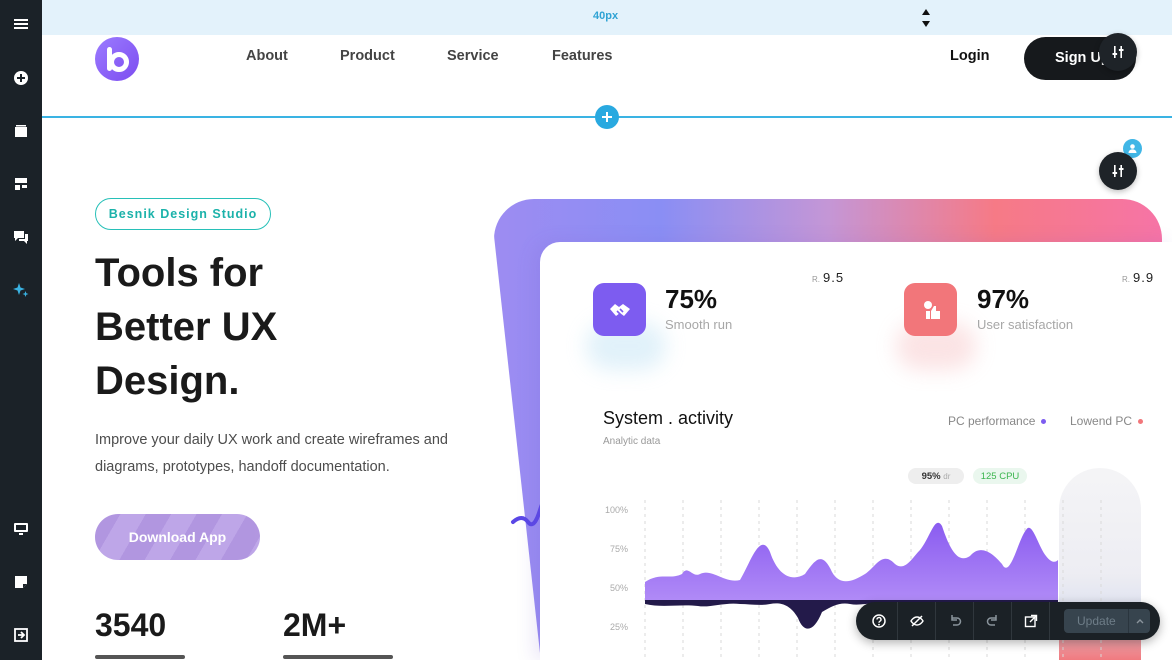  What do you see at coordinates (619, 549) in the screenshot?
I see `y-tick: 75%` at bounding box center [619, 549].